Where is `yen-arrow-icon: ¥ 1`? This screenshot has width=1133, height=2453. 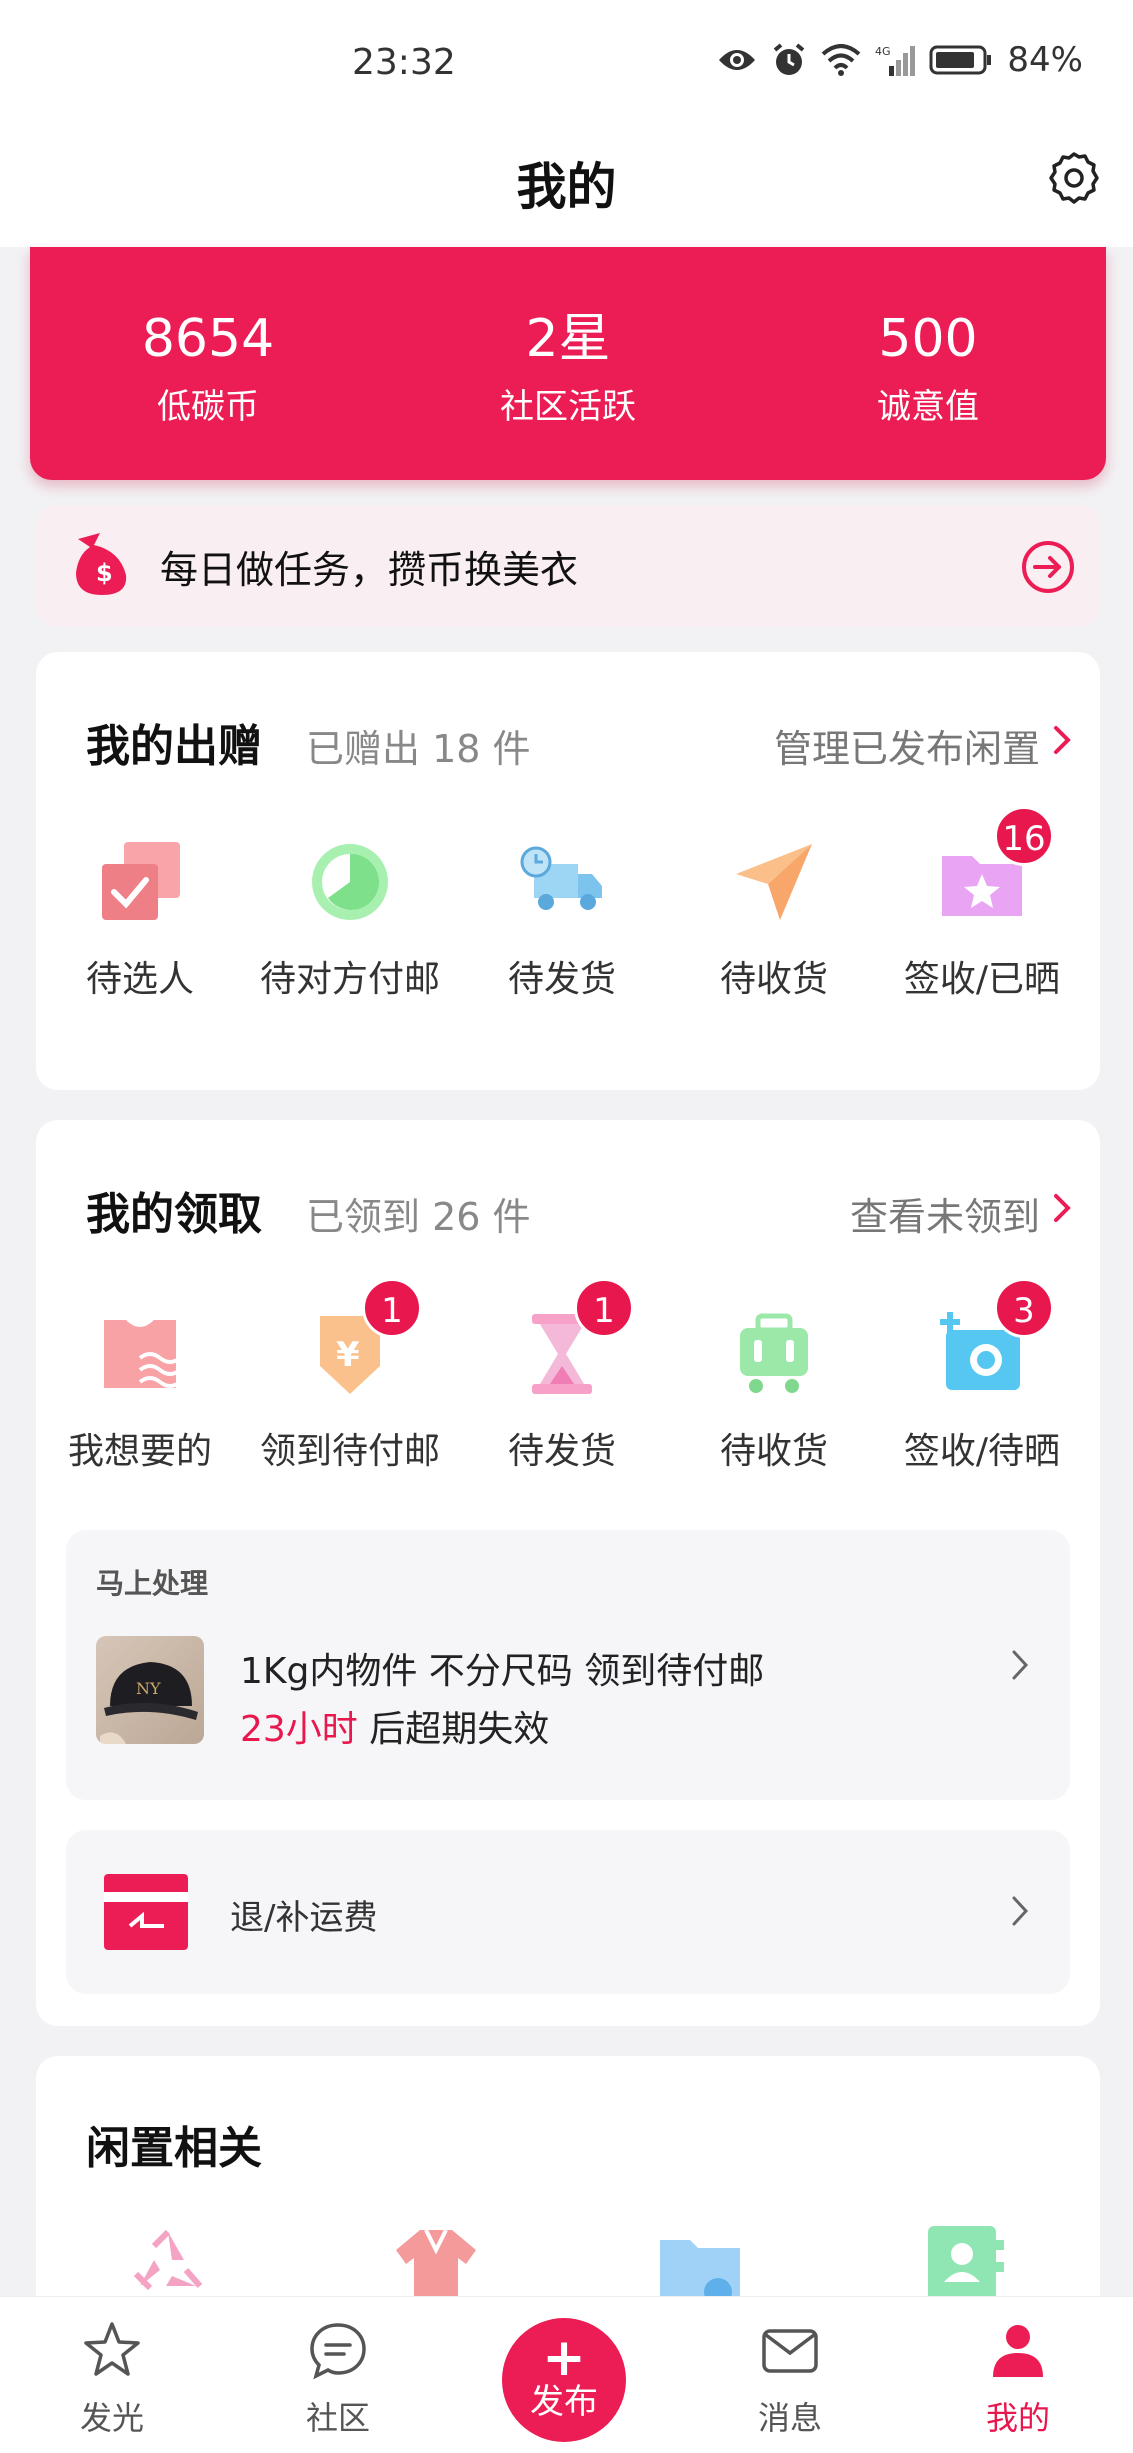
yen-arrow-icon: ¥ 1 is located at coordinates (363, 1339).